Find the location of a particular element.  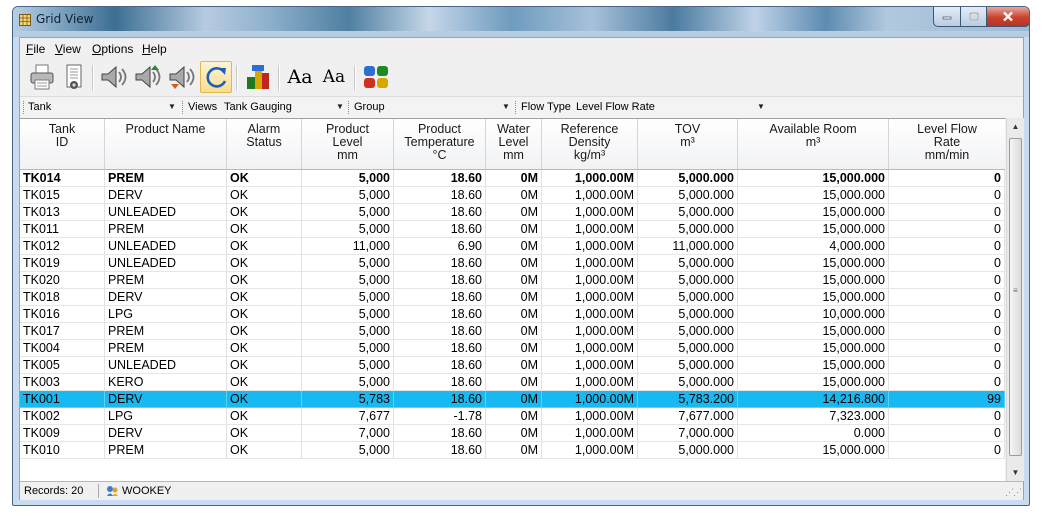

vertical-scrollbar: ▲ ≡ ▼ is located at coordinates (1015, 299).